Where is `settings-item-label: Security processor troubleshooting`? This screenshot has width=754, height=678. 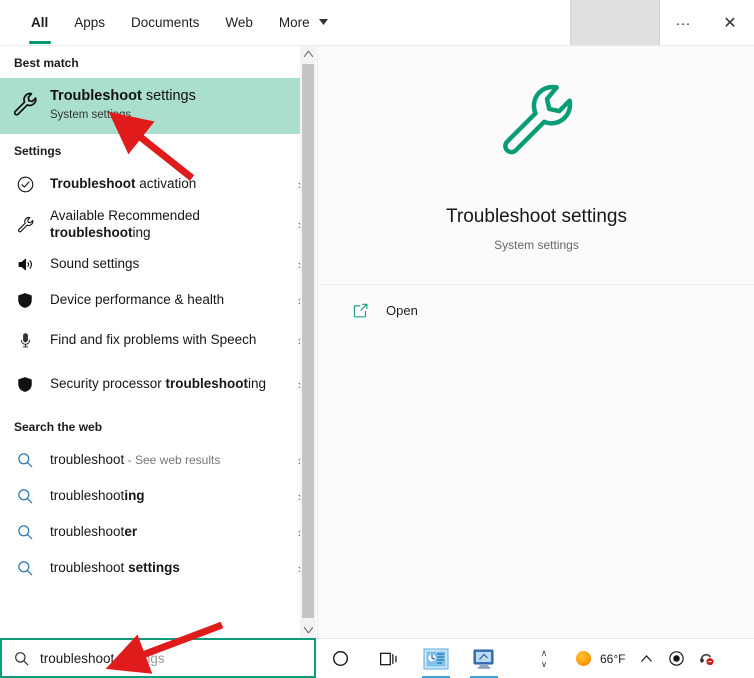 settings-item-label: Security processor troubleshooting is located at coordinates (167, 384).